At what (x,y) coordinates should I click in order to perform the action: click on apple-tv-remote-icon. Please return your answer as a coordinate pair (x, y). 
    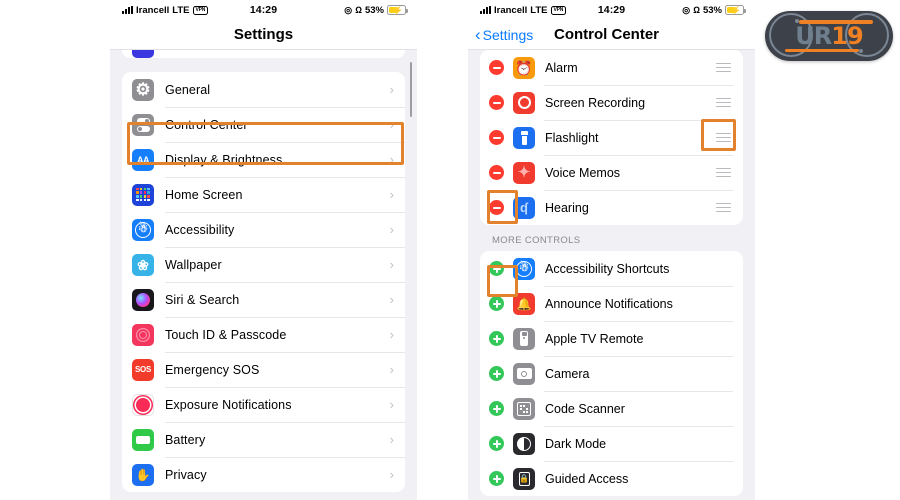
    Looking at the image, I should click on (524, 338).